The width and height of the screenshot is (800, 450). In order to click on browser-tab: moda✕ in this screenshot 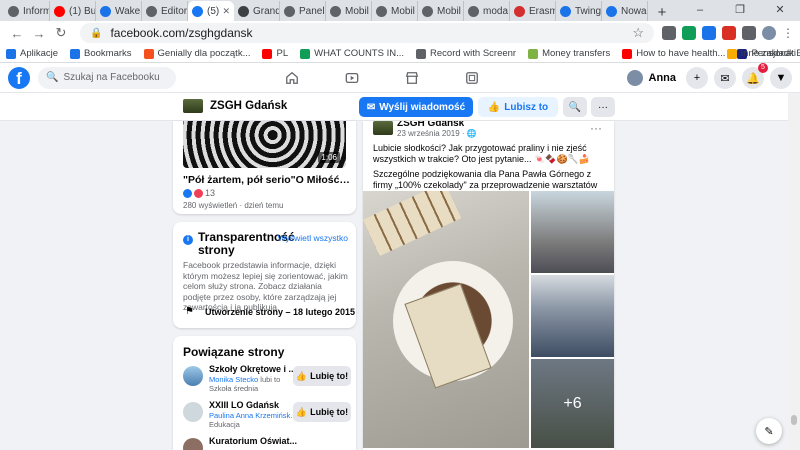, I will do `click(487, 11)`.